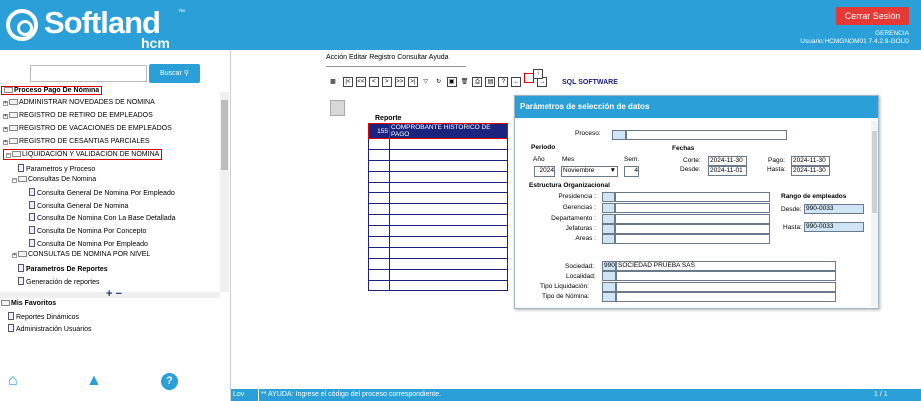 This screenshot has height=401, width=921. I want to click on next-page-icon: >>, so click(399, 82).